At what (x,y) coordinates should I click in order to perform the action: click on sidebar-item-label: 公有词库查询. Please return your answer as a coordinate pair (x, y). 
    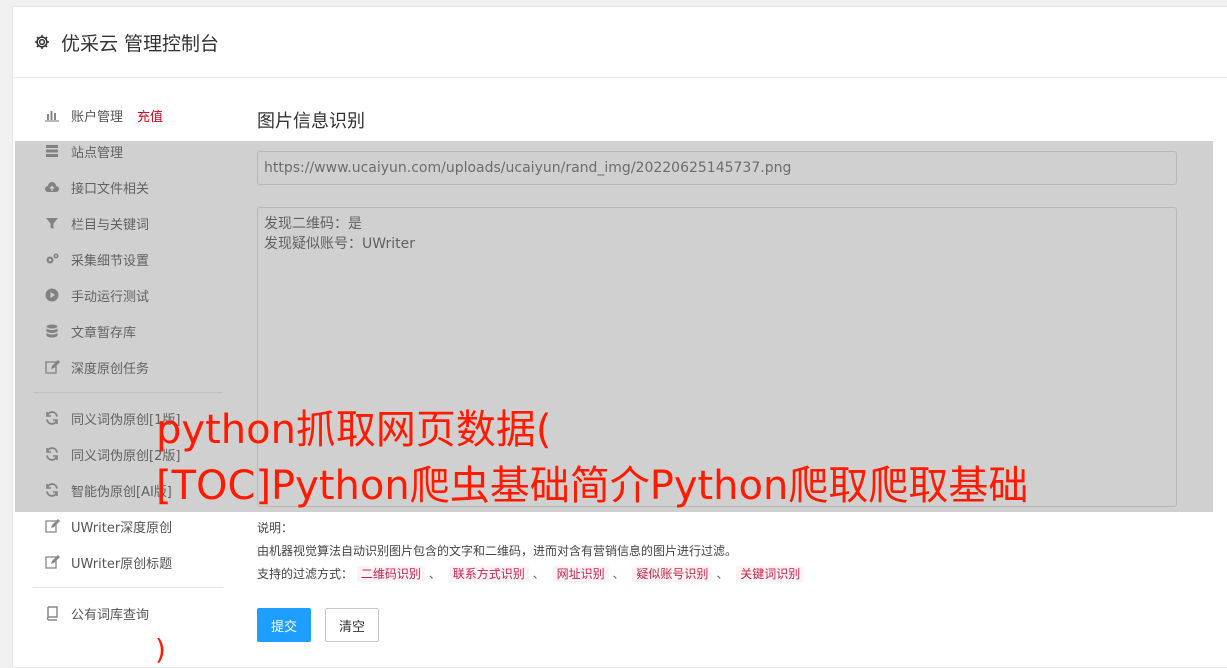
    Looking at the image, I should click on (110, 615).